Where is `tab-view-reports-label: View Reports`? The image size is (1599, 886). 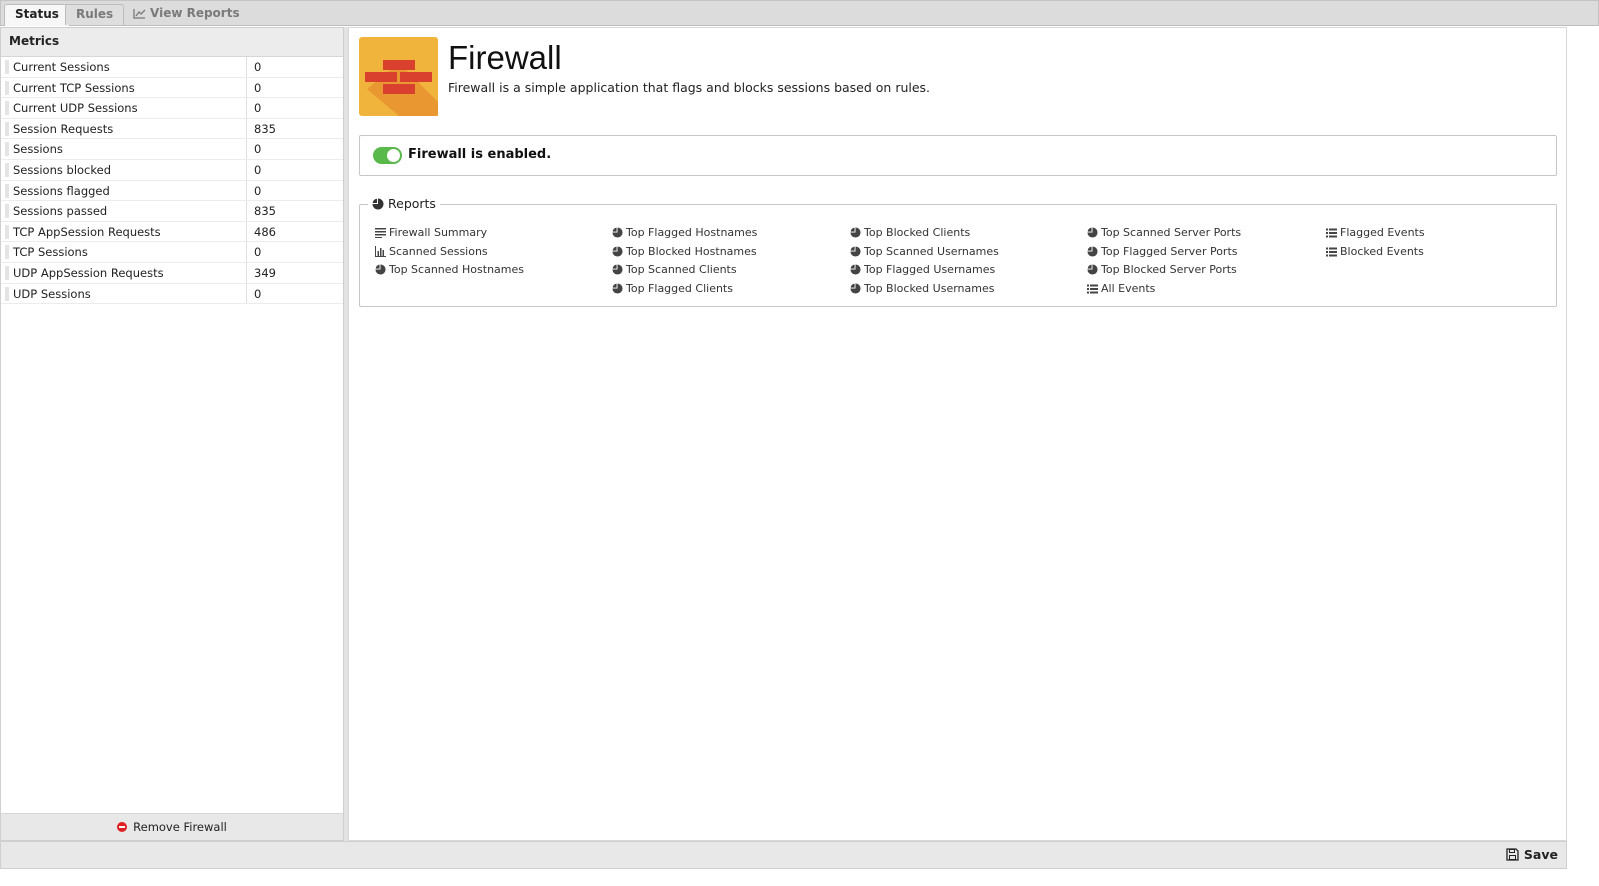 tab-view-reports-label: View Reports is located at coordinates (195, 13).